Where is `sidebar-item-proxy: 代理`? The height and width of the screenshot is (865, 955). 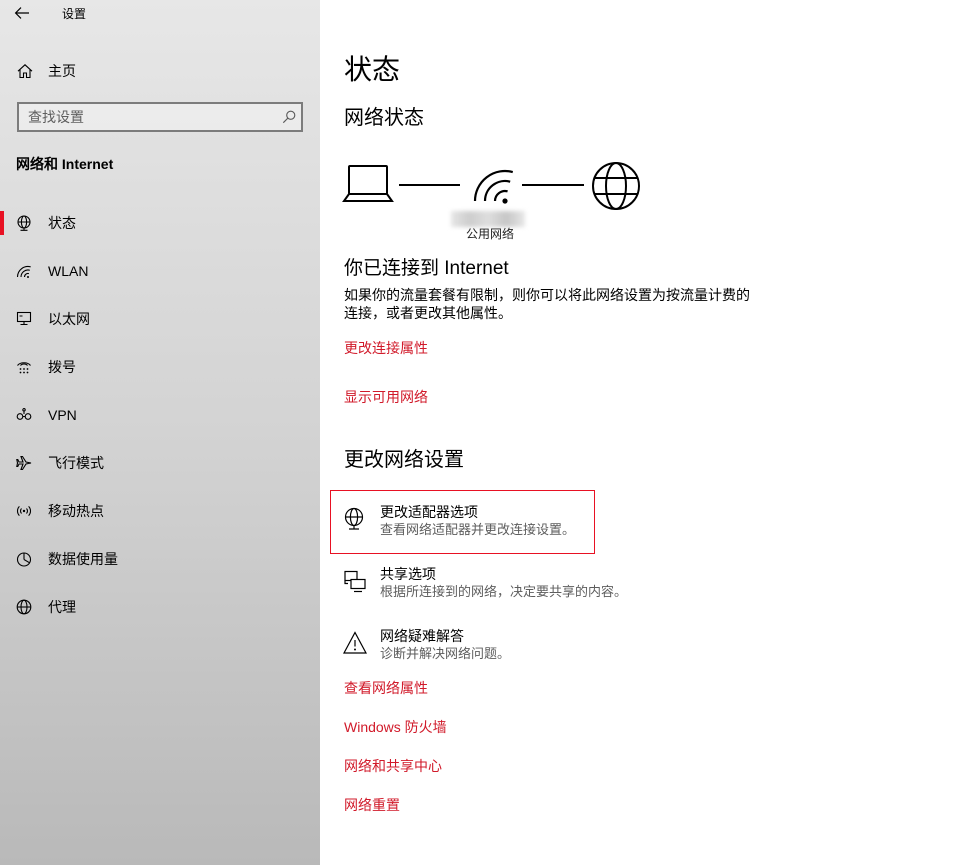
sidebar-item-proxy: 代理 is located at coordinates (160, 607).